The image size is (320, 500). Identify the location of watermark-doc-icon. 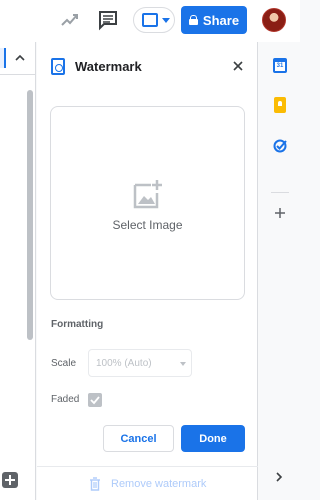
(58, 66).